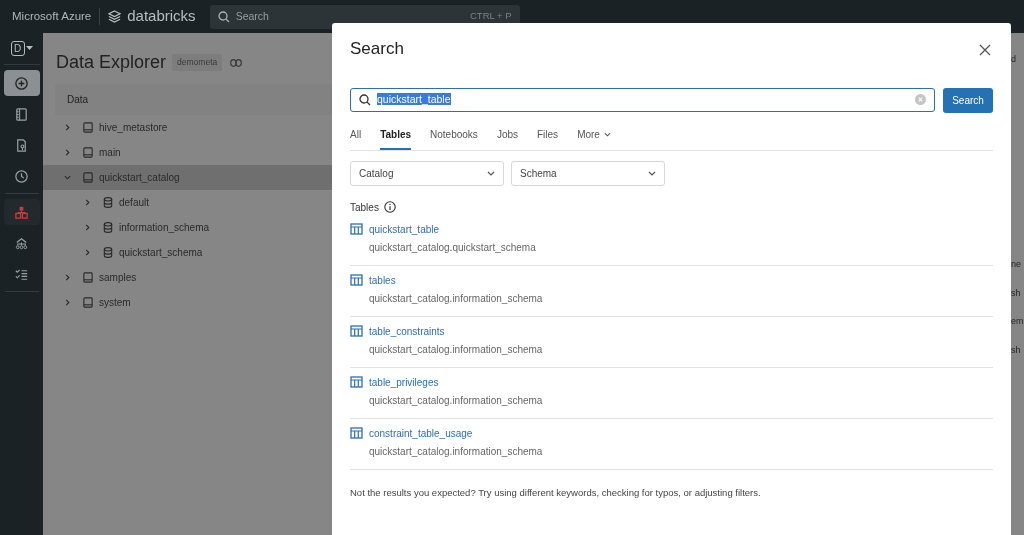 The width and height of the screenshot is (1024, 535). I want to click on clock-icon, so click(21, 176).